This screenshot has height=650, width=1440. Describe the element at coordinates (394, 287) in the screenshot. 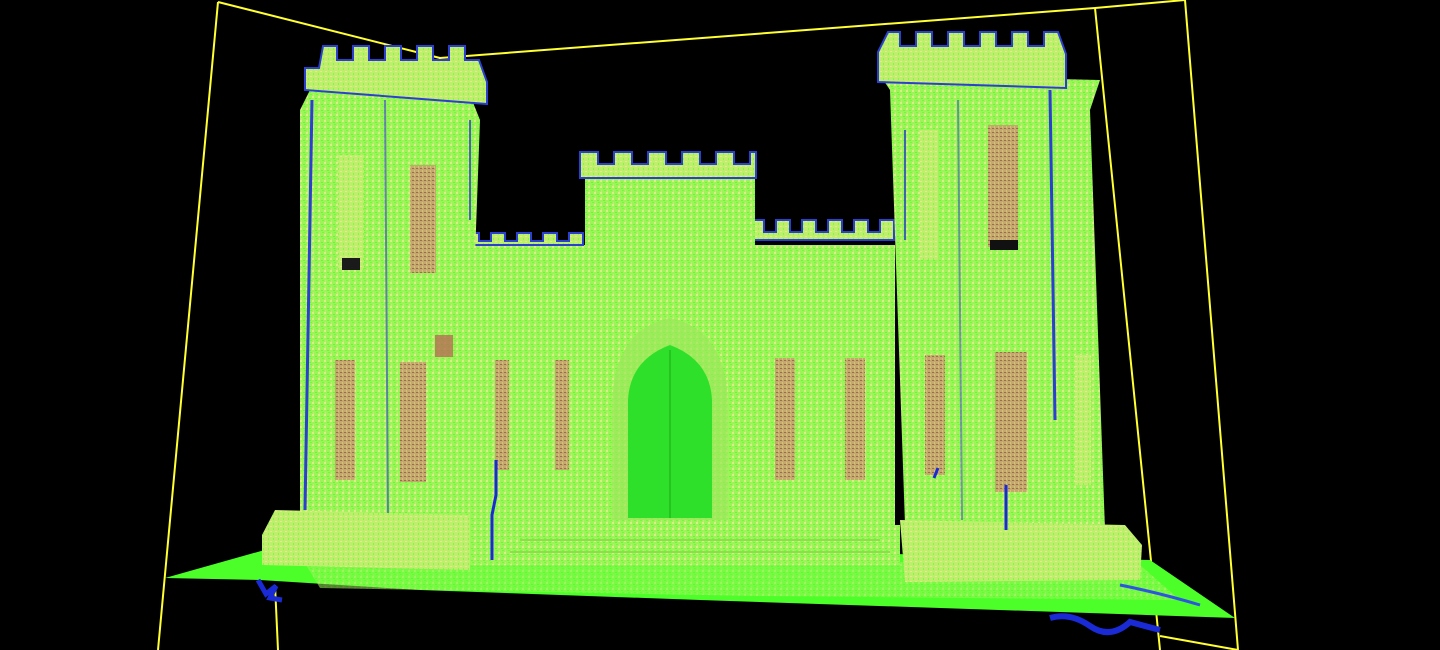

I see `left-tower` at that location.